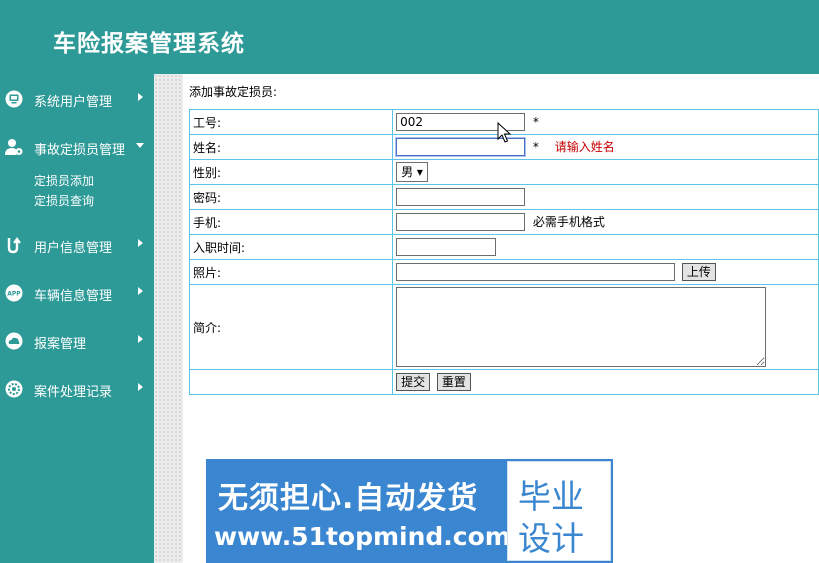 The image size is (819, 563). I want to click on app-icon-text: APP, so click(14, 294).